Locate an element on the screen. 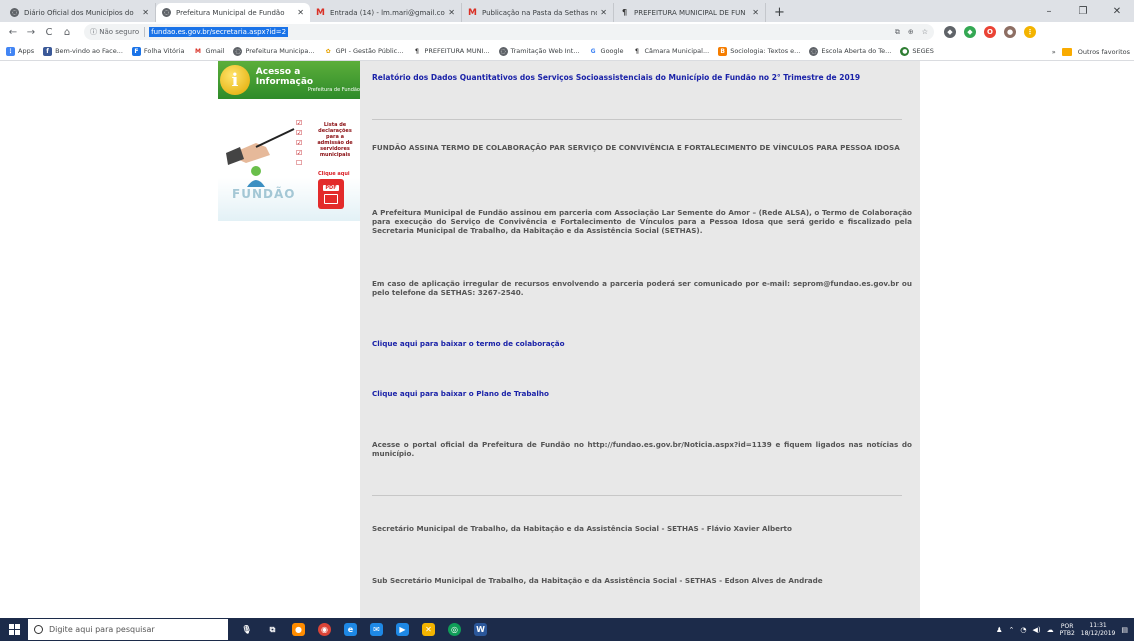 This screenshot has height=641, width=1134. paint-icon: ● is located at coordinates (298, 629).